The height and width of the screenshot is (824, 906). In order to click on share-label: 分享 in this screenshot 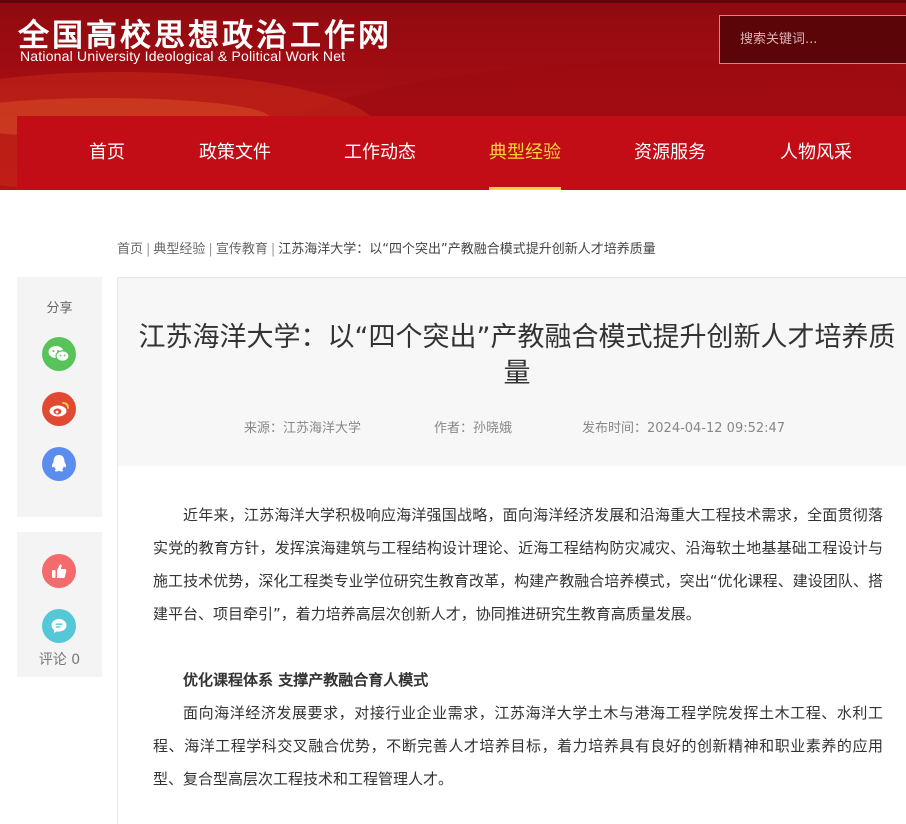, I will do `click(59, 308)`.